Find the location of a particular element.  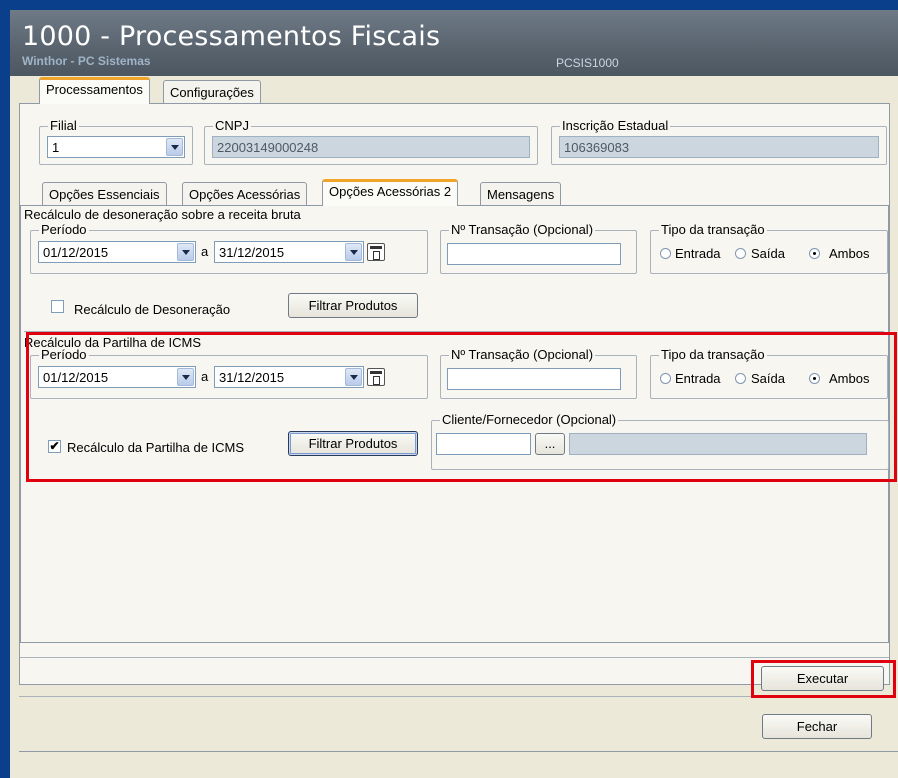

calendar-icon is located at coordinates (376, 252).